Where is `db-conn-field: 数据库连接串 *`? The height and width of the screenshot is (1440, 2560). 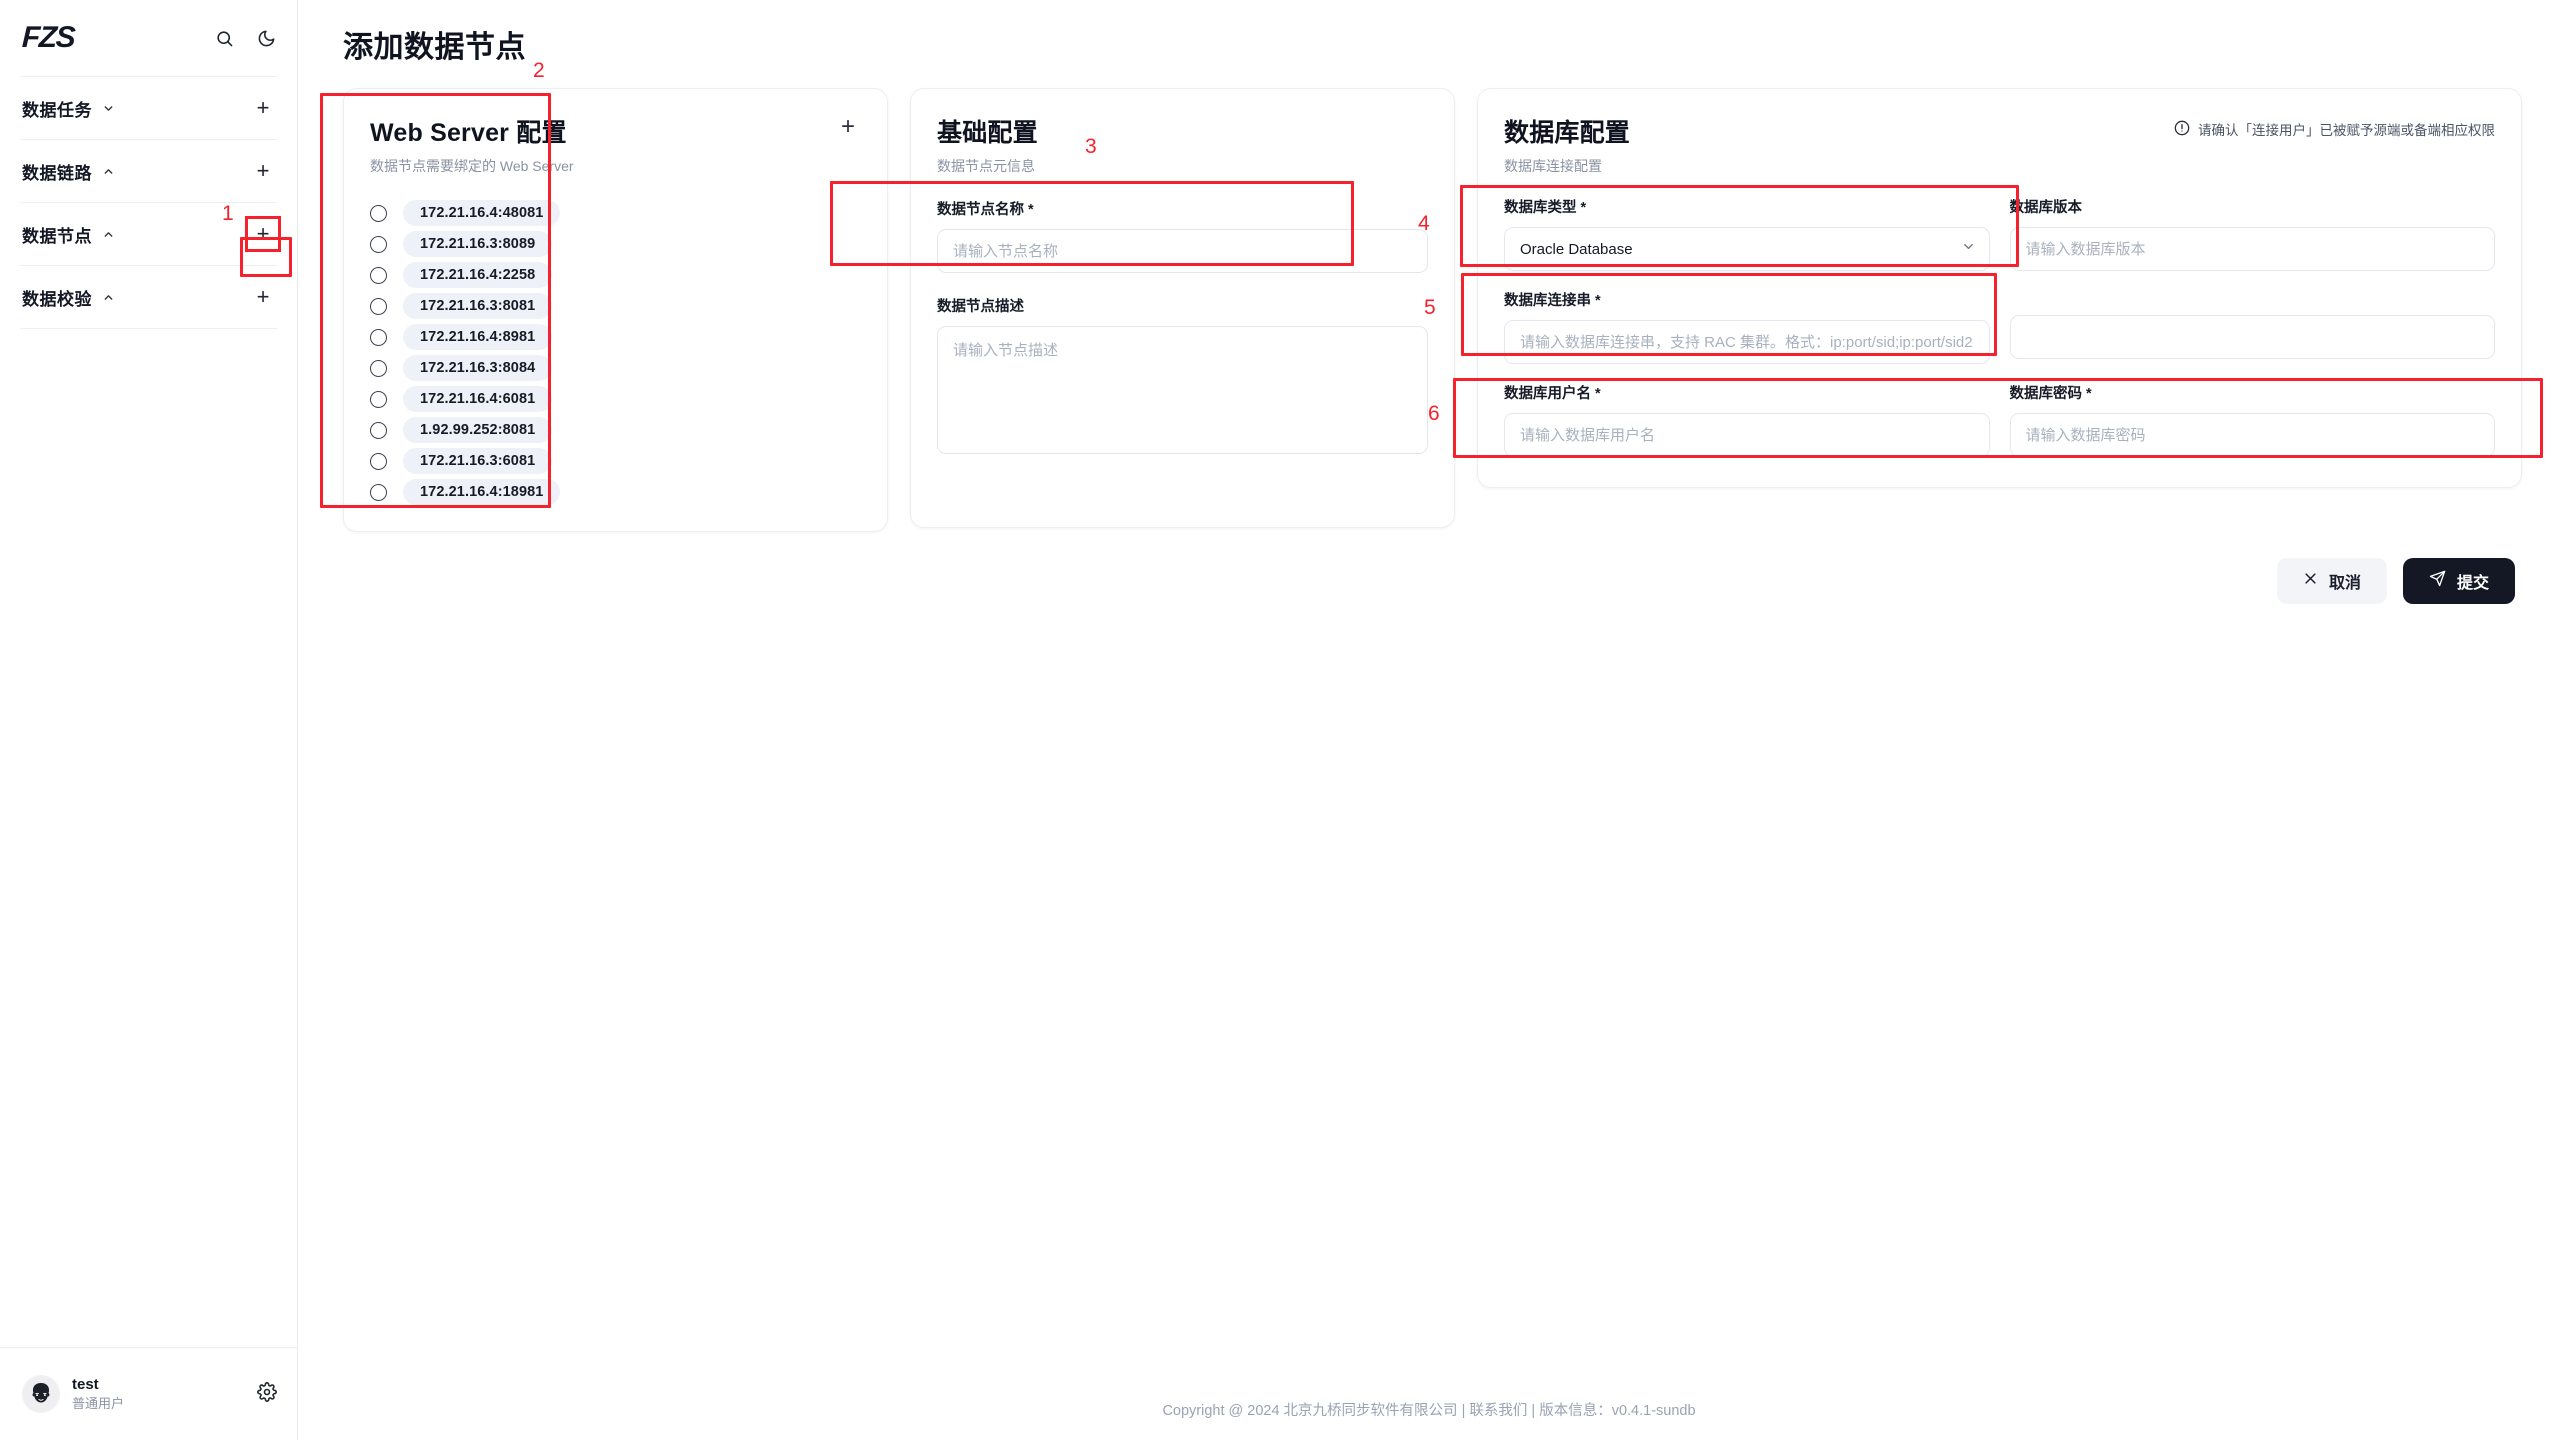
db-conn-field: 数据库连接串 * is located at coordinates (1747, 326).